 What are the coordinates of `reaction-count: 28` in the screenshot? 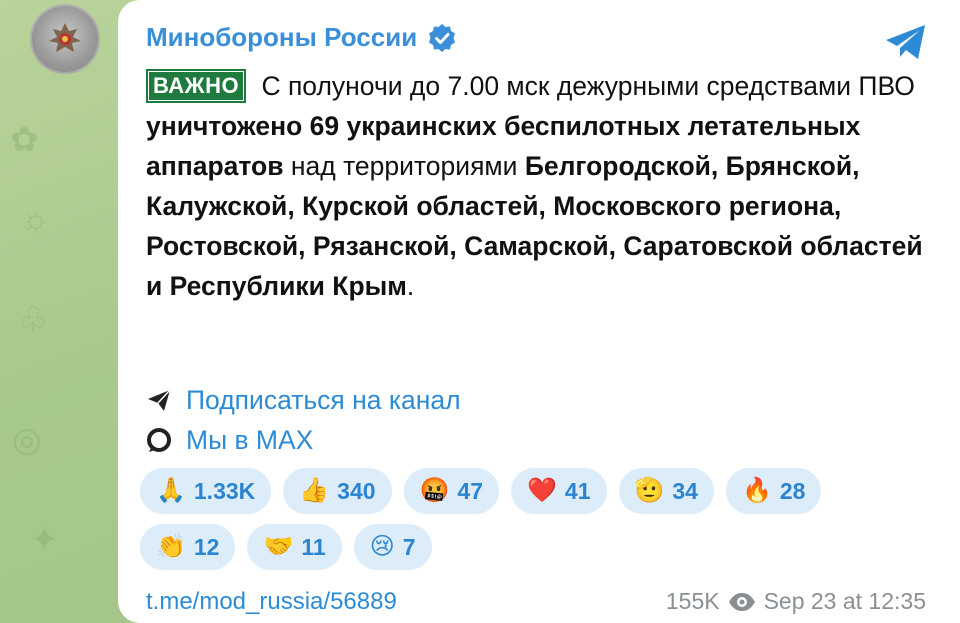 It's located at (792, 490).